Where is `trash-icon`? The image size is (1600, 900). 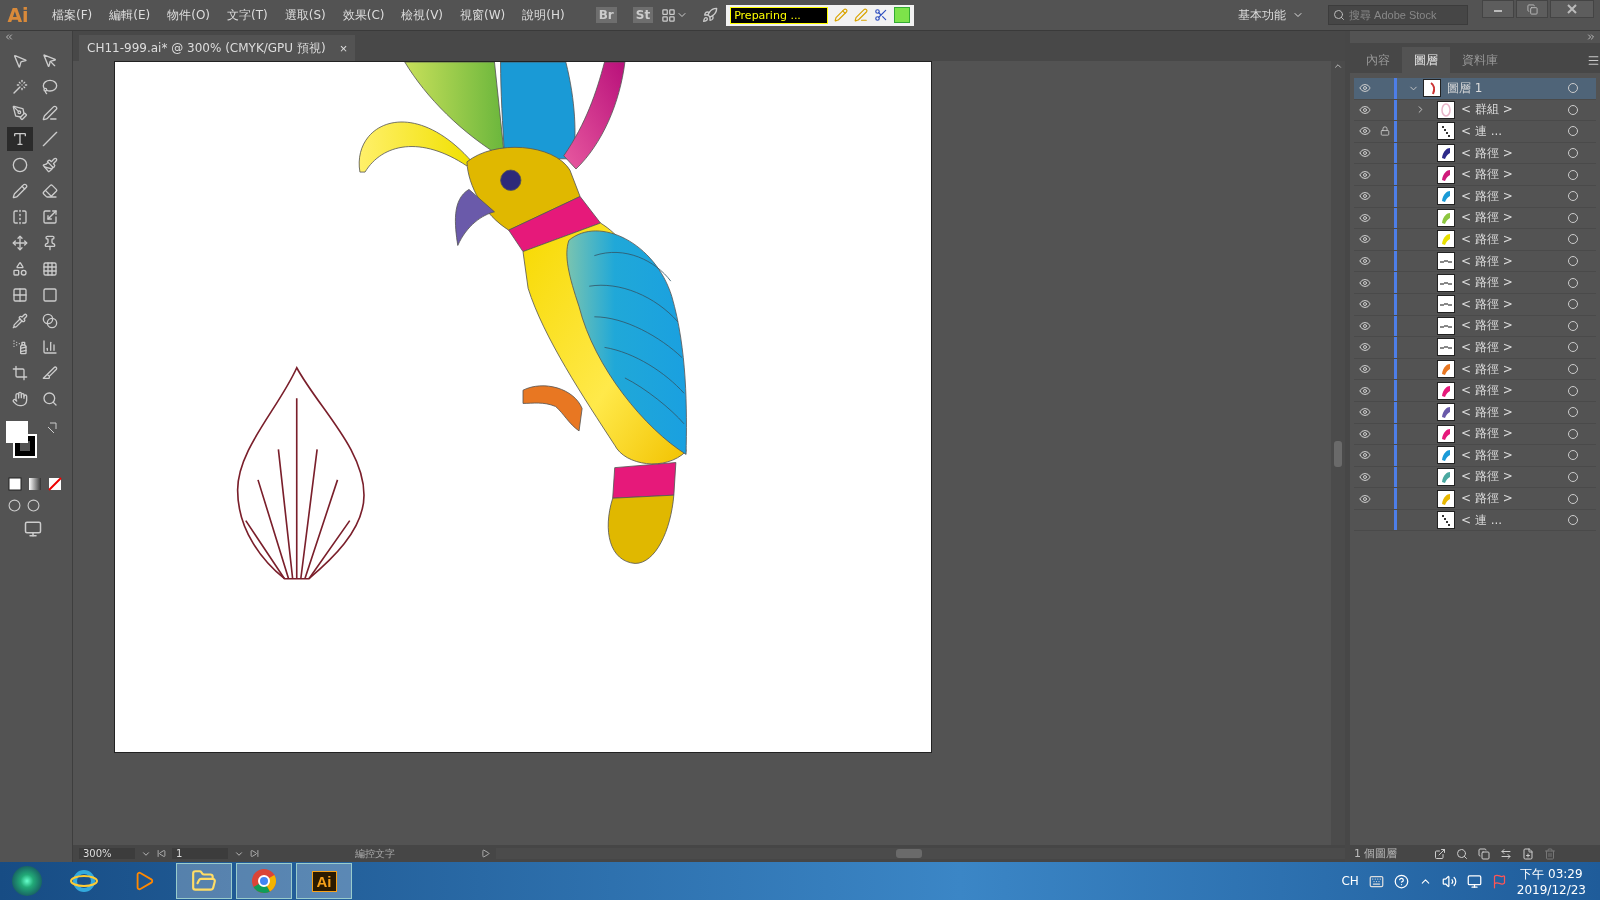
trash-icon is located at coordinates (1550, 853).